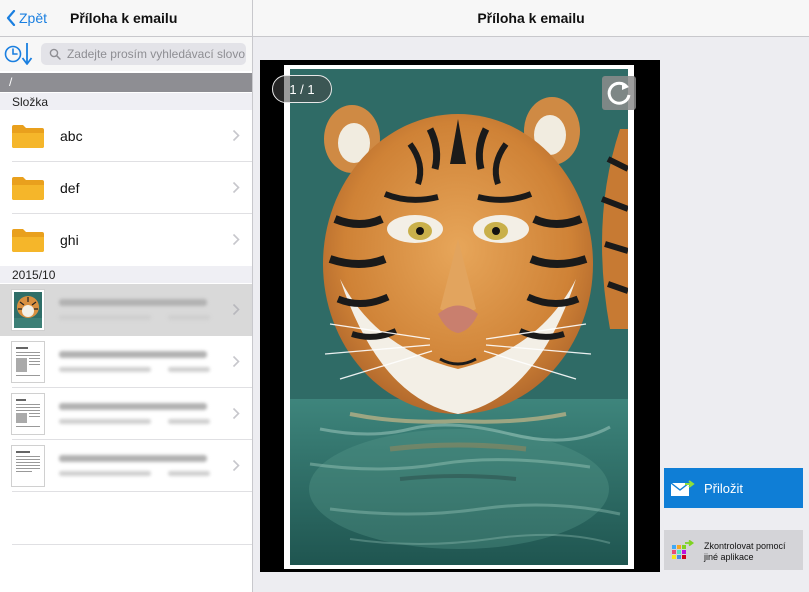 The height and width of the screenshot is (592, 809). I want to click on rotate-icon, so click(619, 93).